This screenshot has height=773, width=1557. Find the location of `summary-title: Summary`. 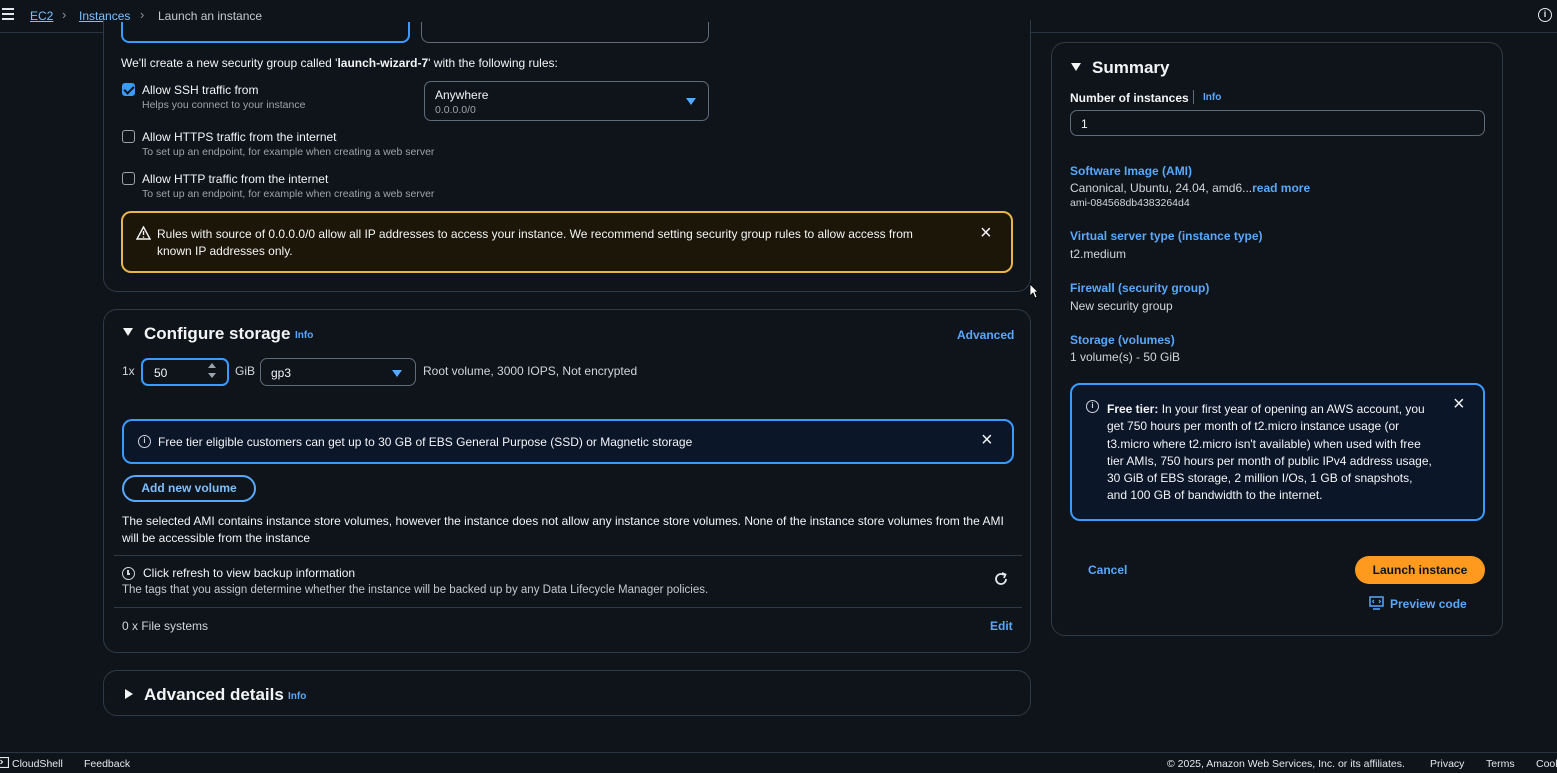

summary-title: Summary is located at coordinates (1131, 67).